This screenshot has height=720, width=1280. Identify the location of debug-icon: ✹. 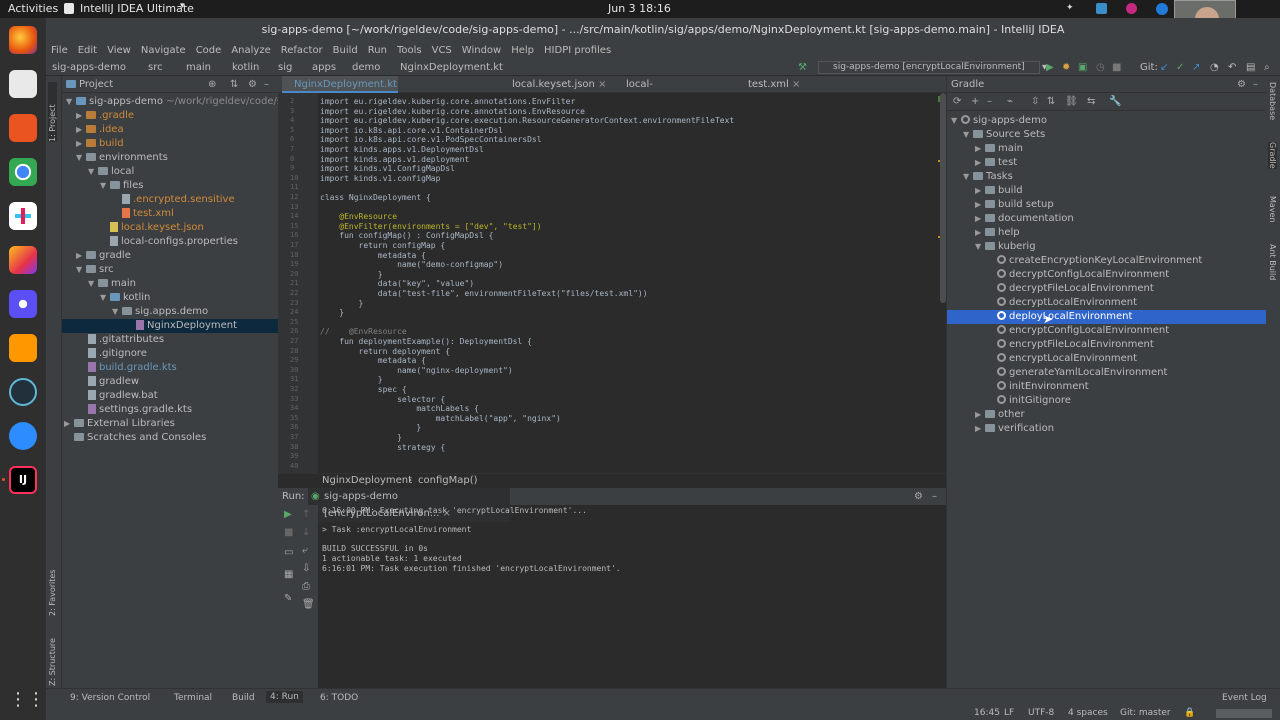
(1066, 67).